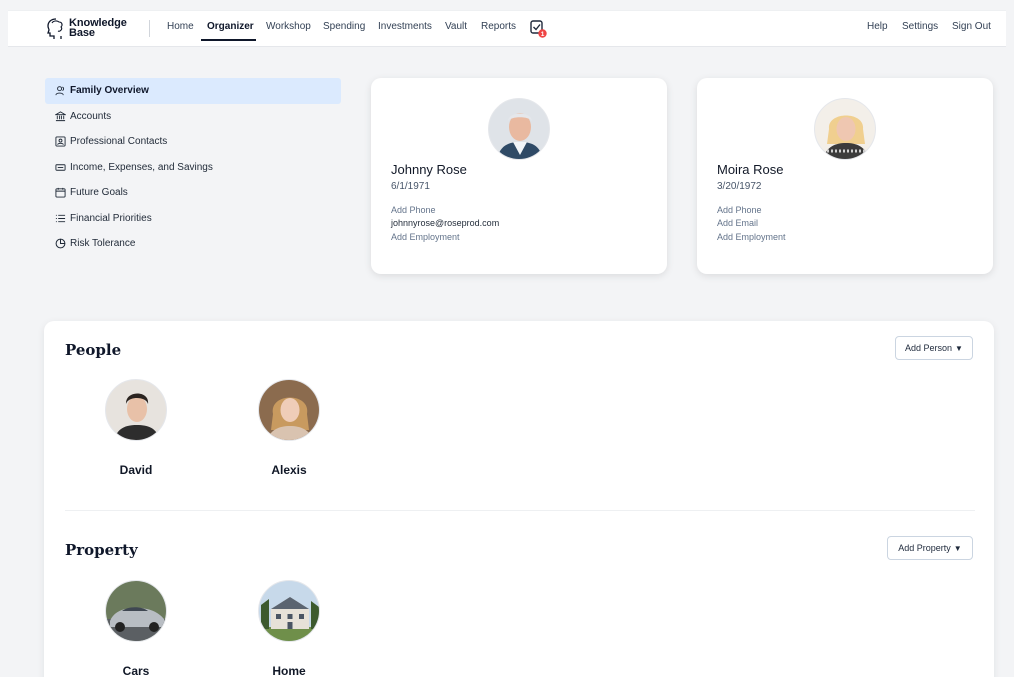 The height and width of the screenshot is (677, 1014). I want to click on member-name: Moira Rose, so click(750, 169).